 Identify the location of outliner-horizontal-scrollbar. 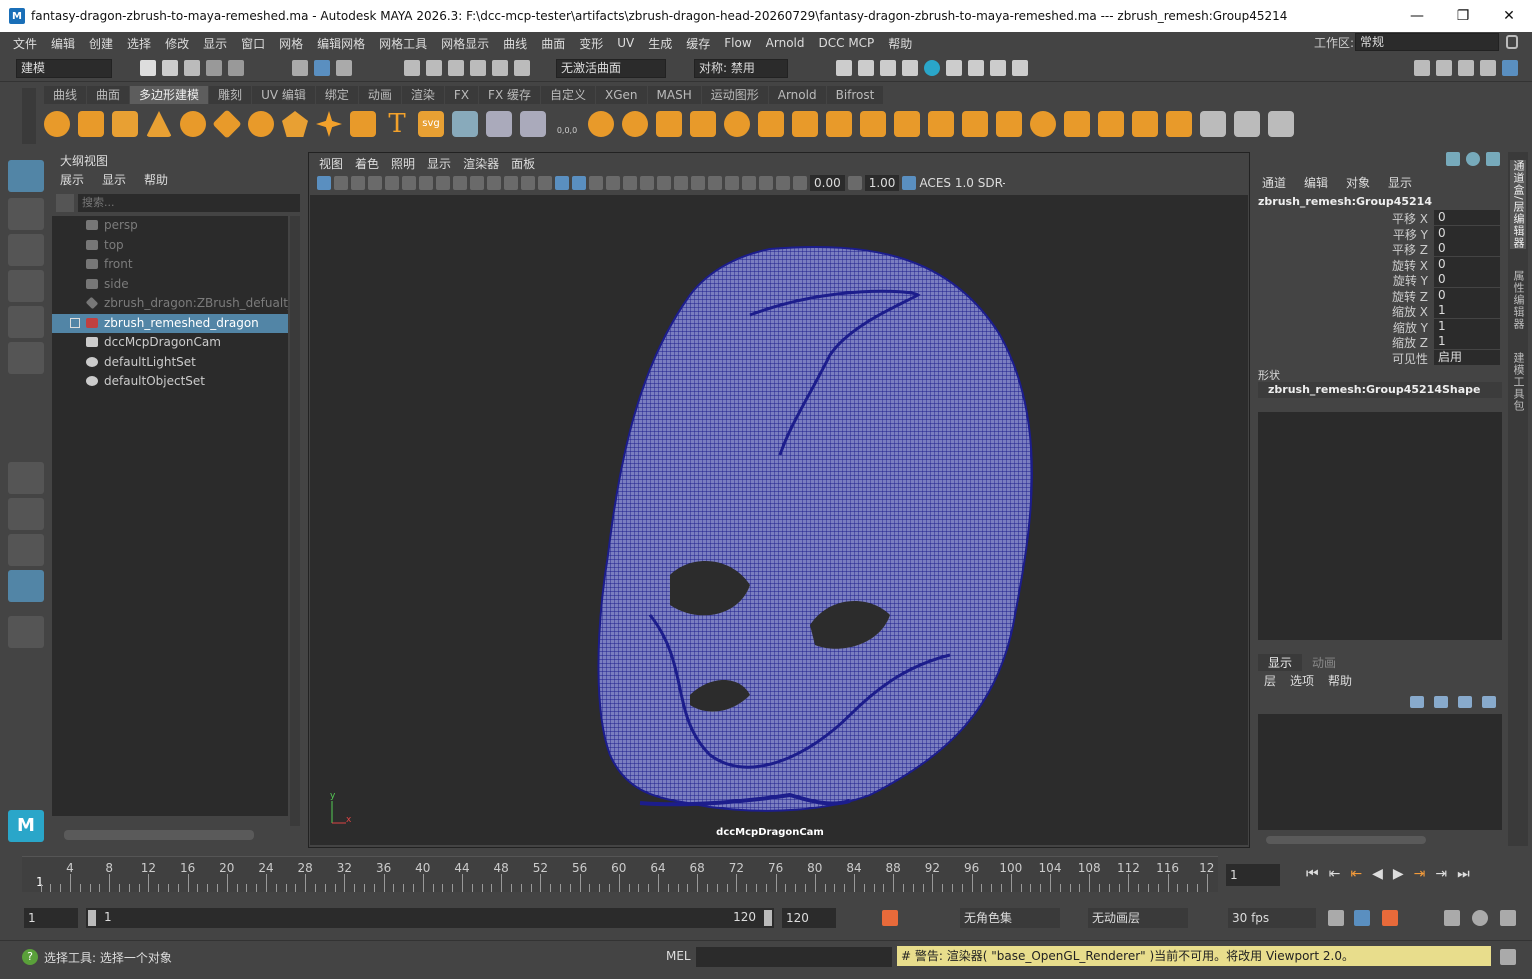
(159, 835).